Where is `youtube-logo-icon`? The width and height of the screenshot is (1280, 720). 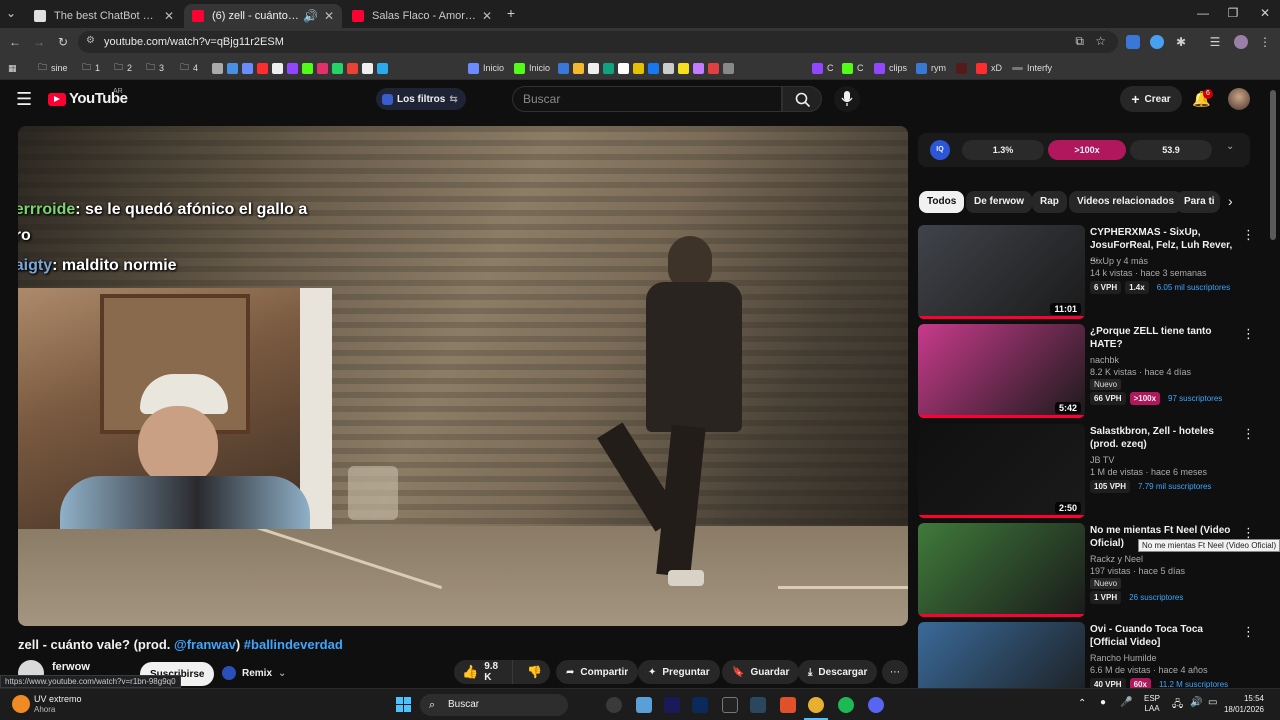 youtube-logo-icon is located at coordinates (57, 99).